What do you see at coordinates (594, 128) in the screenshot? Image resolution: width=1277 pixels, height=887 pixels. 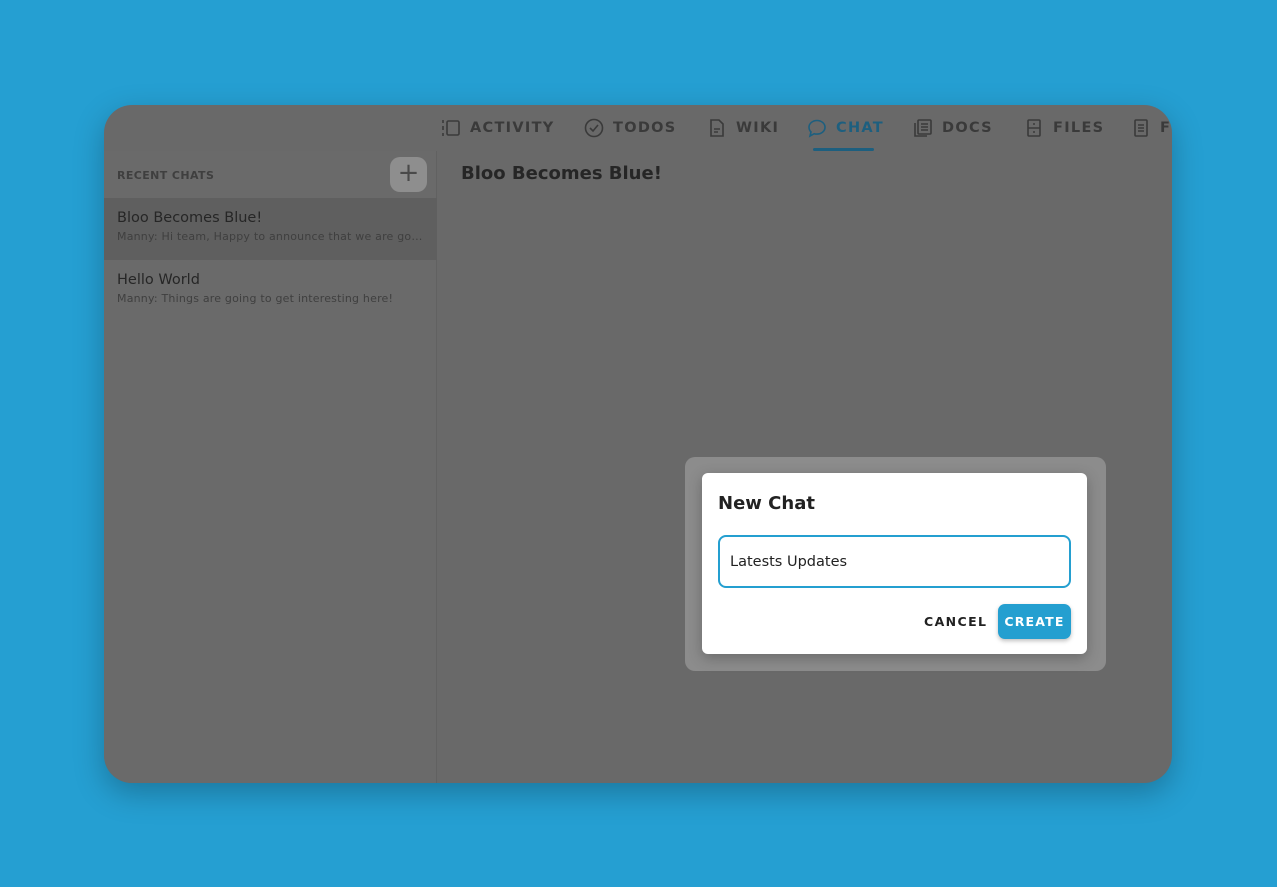 I see `check-circle-icon` at bounding box center [594, 128].